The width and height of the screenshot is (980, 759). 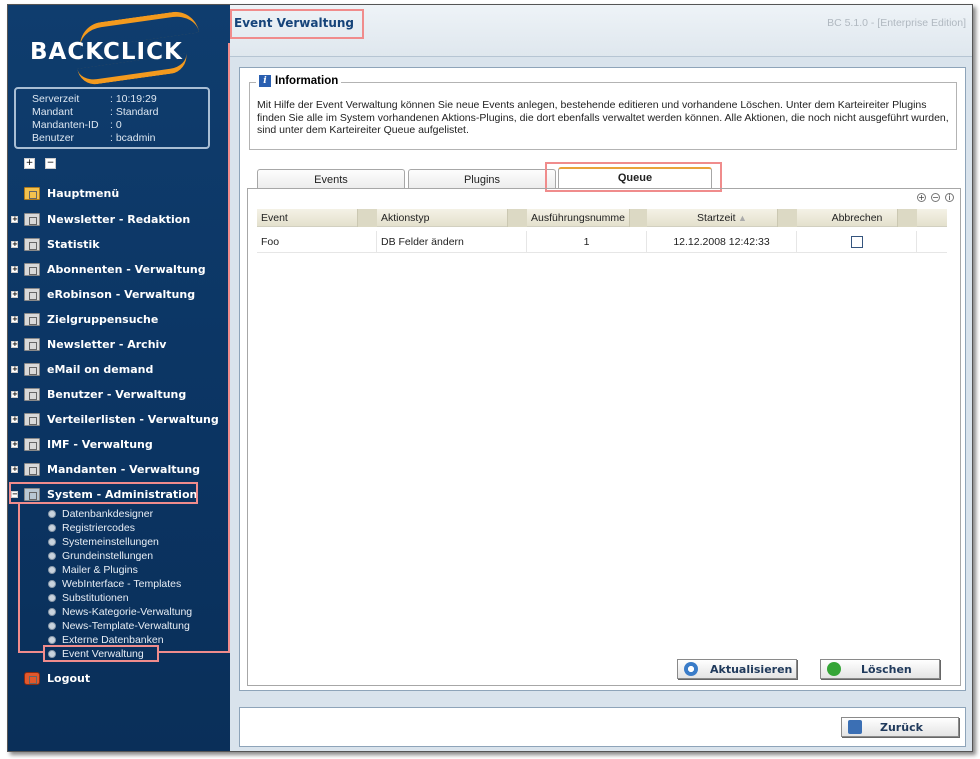 I want to click on column-header-ausfuehrungsnummer: Ausführungsnumme, so click(x=587, y=218).